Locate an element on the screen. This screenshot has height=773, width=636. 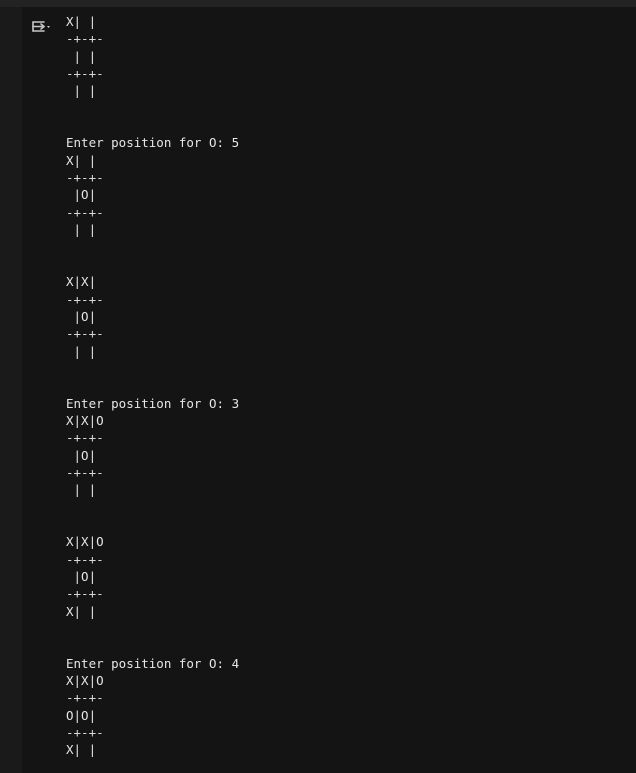
notebook-top-strip is located at coordinates (318, 3).